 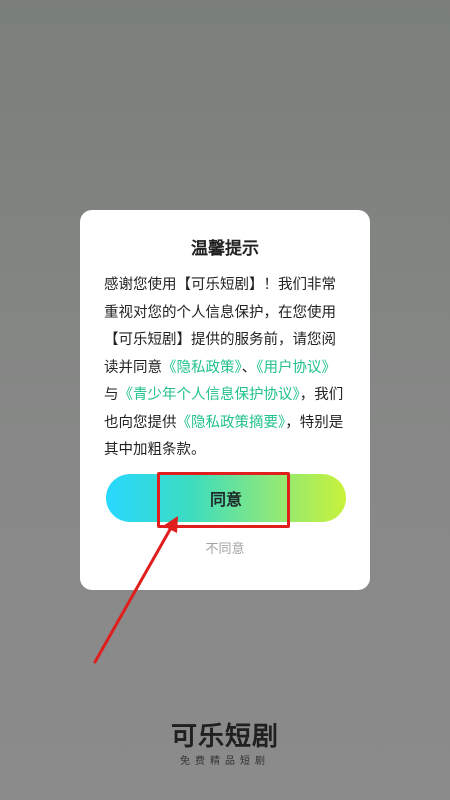 I want to click on youth-protection-link: 《青少年个人信息保护协议》, so click(x=209, y=395).